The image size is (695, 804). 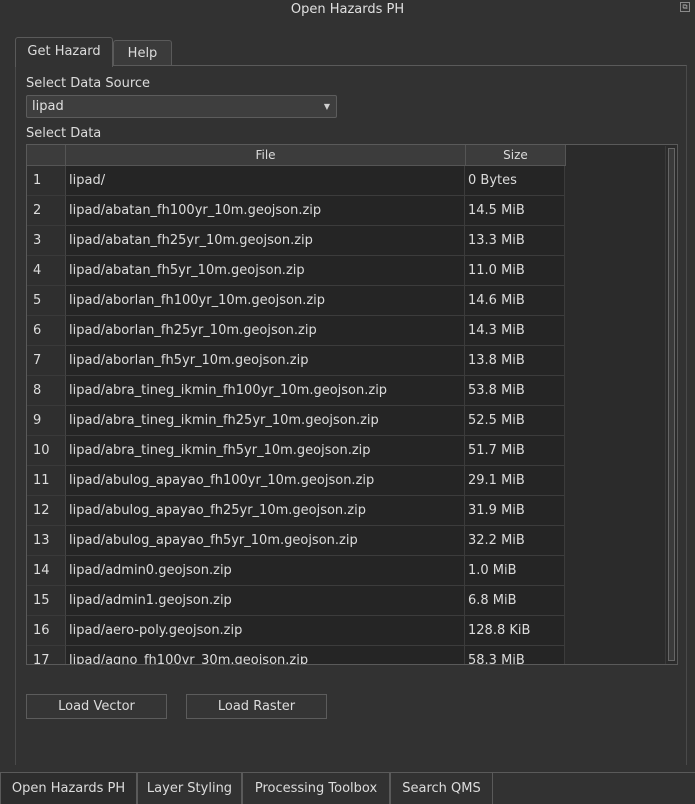 What do you see at coordinates (46, 271) in the screenshot?
I see `row-number: 4` at bounding box center [46, 271].